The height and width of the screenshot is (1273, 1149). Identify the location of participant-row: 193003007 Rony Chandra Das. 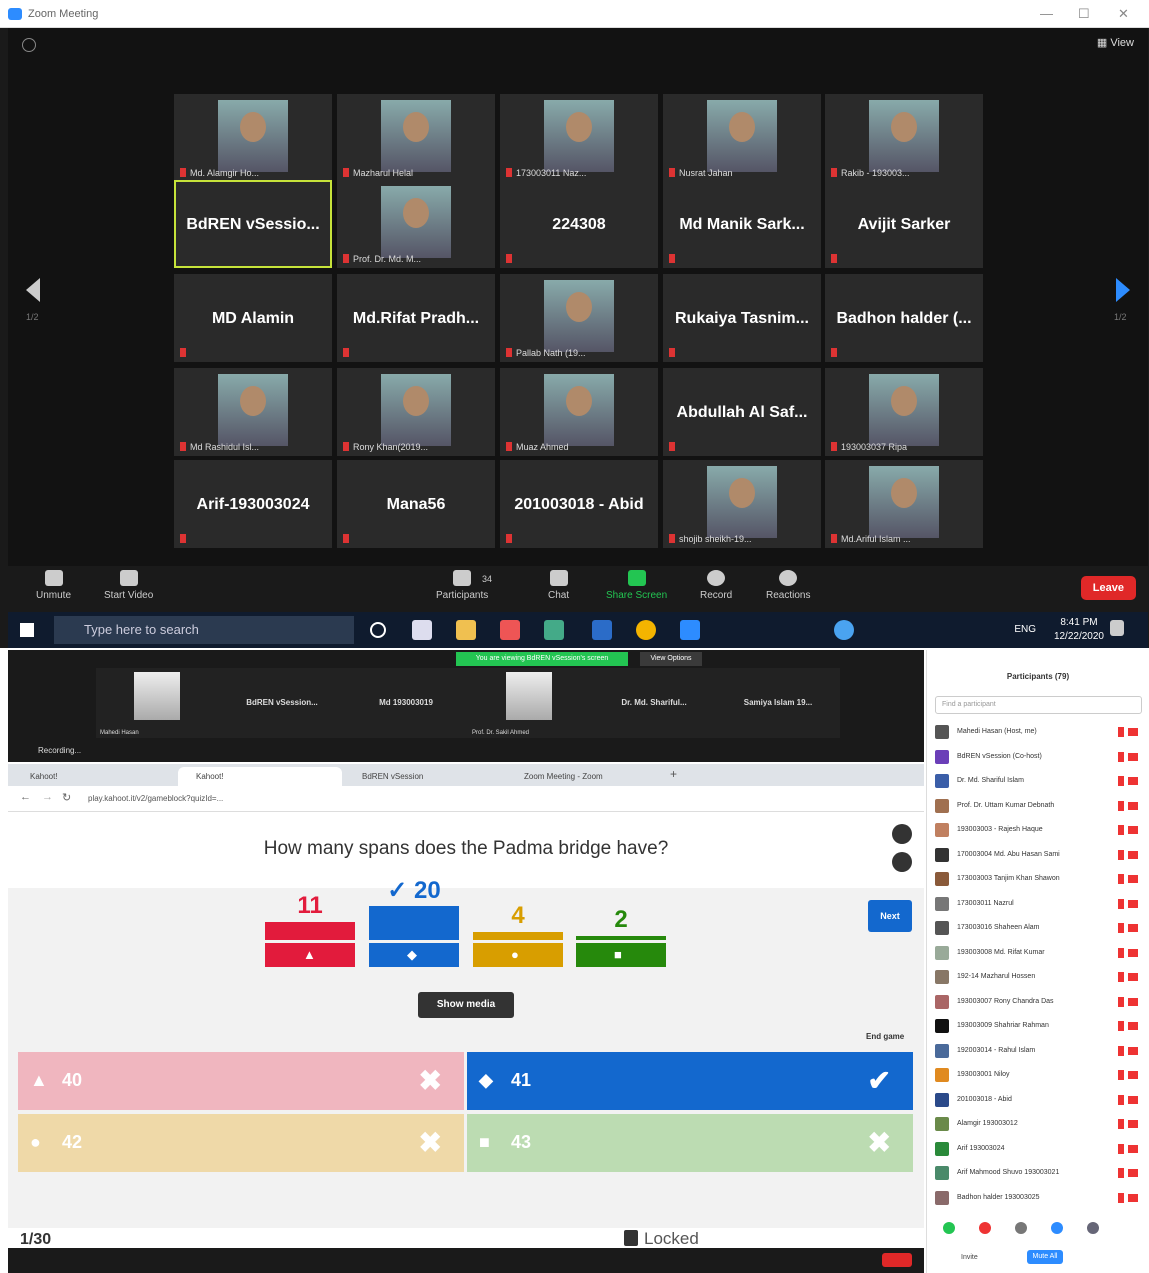
(1038, 1003).